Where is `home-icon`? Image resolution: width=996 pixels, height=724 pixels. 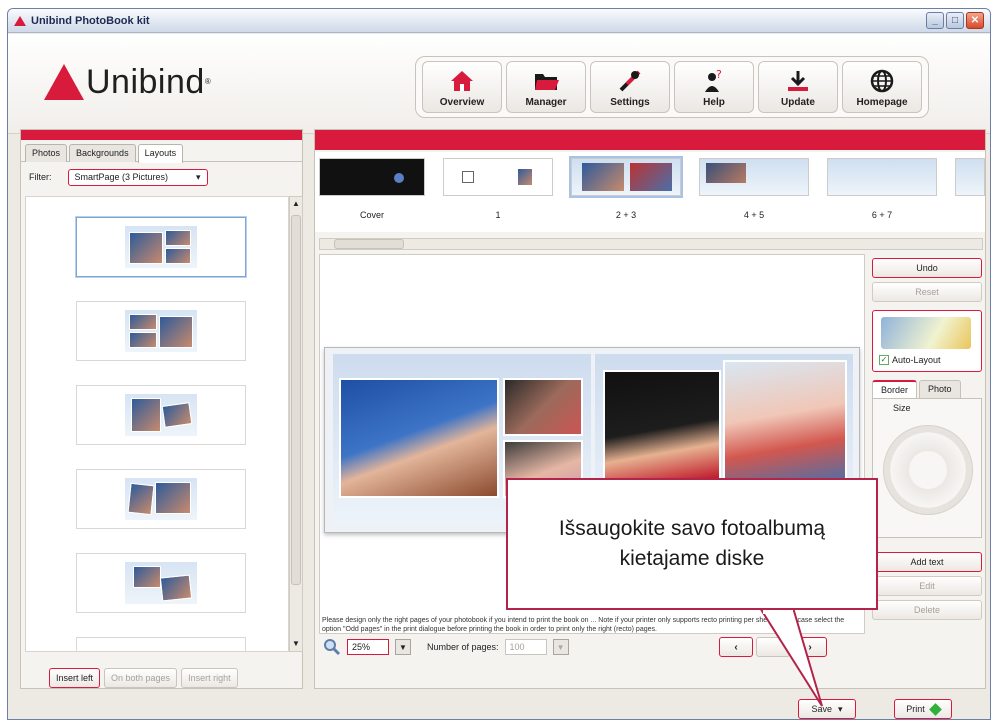
home-icon is located at coordinates (462, 81).